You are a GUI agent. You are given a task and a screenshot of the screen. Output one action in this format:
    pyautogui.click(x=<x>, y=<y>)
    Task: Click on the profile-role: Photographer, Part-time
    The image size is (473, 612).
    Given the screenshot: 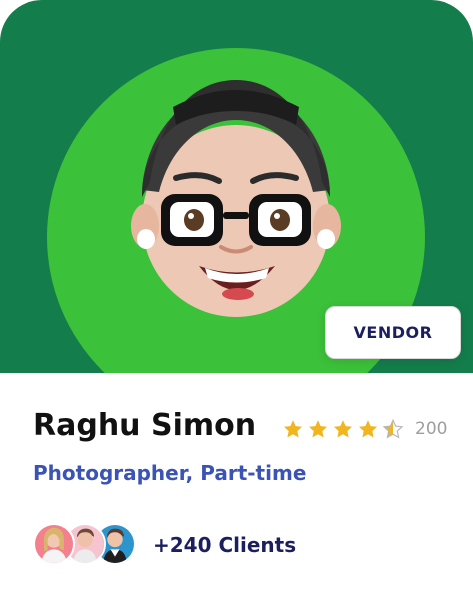 What is the action you would take?
    pyautogui.click(x=170, y=473)
    